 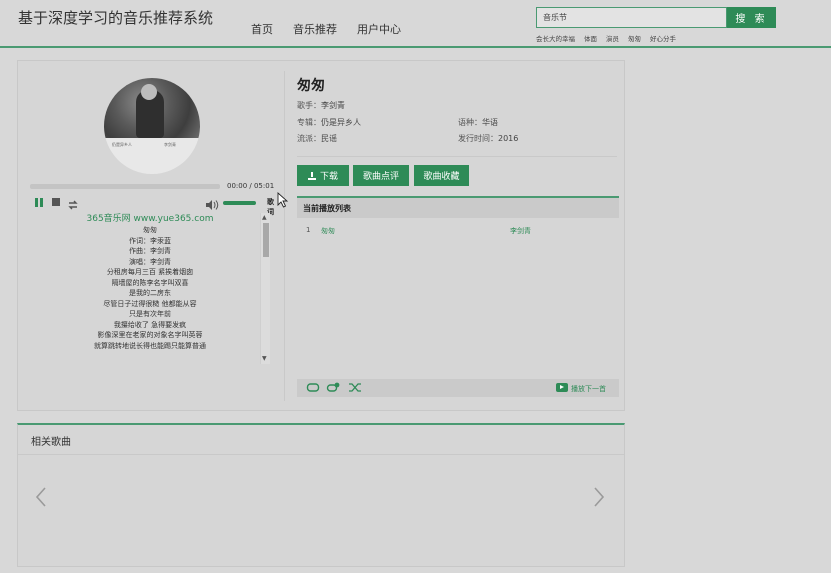 What do you see at coordinates (150, 261) in the screenshot?
I see `lyric-line: 演唱：李剑青` at bounding box center [150, 261].